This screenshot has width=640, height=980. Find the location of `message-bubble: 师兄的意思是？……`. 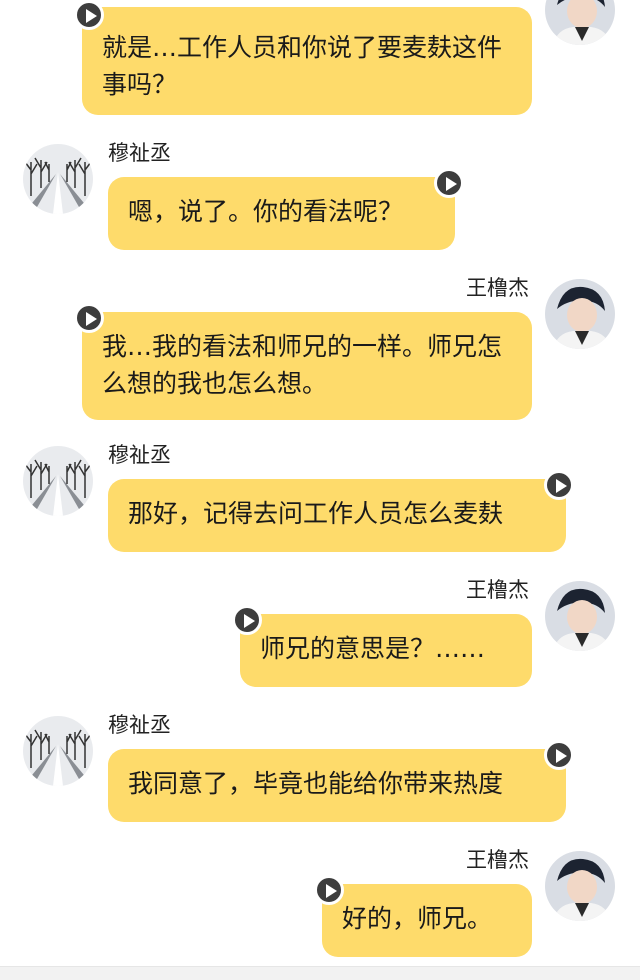

message-bubble: 师兄的意思是？…… is located at coordinates (386, 650).